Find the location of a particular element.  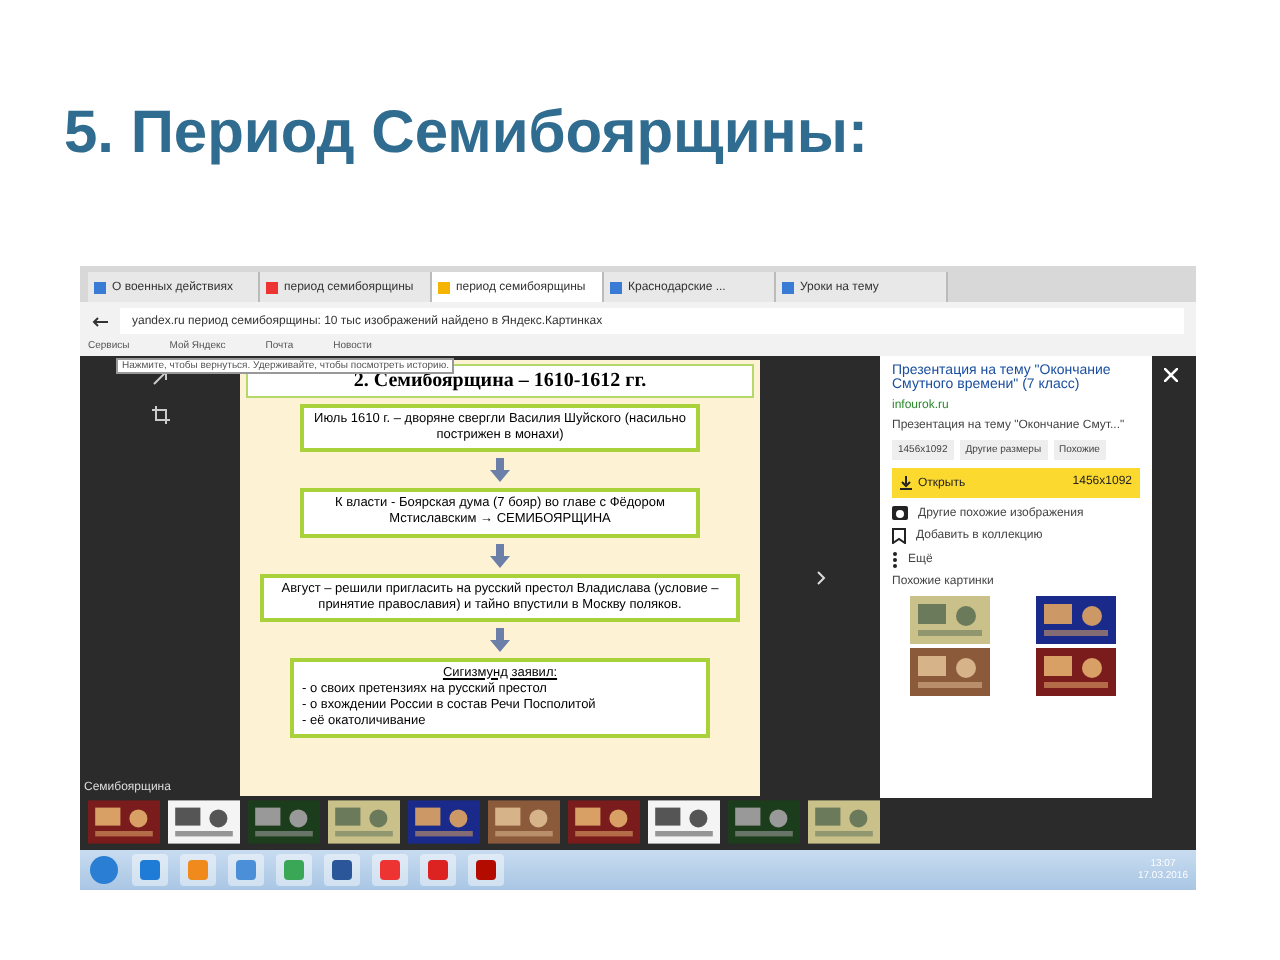

start-icon is located at coordinates (104, 870).